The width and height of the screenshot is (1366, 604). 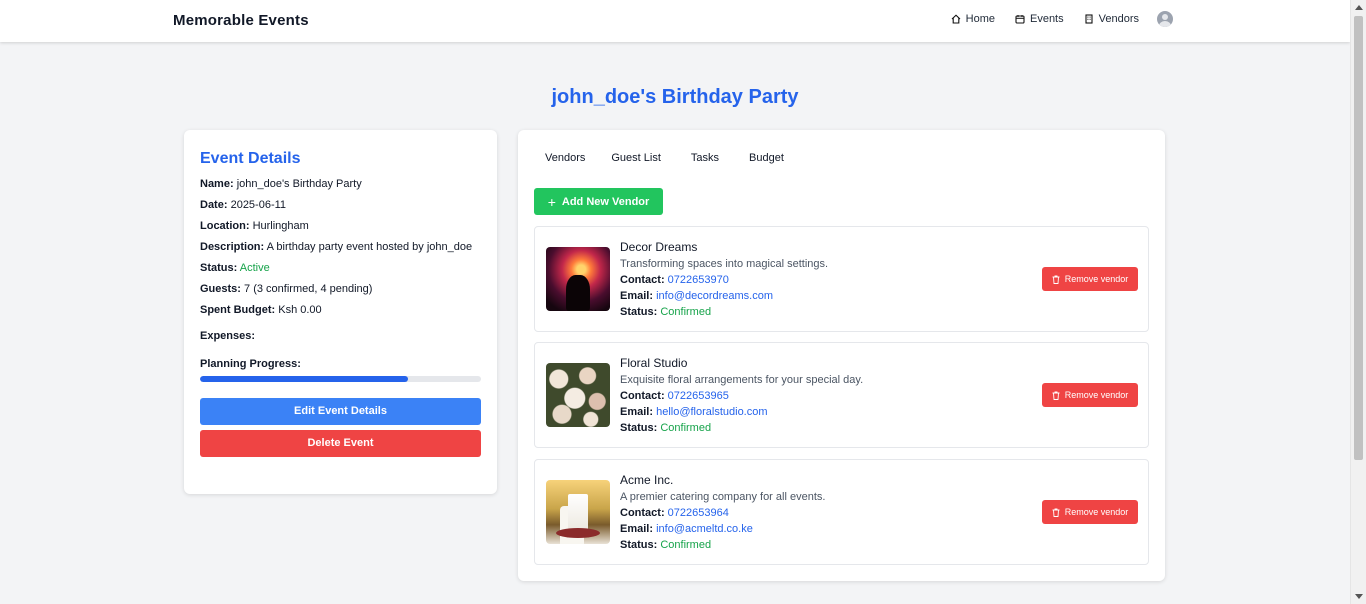 What do you see at coordinates (956, 19) in the screenshot?
I see `home-icon` at bounding box center [956, 19].